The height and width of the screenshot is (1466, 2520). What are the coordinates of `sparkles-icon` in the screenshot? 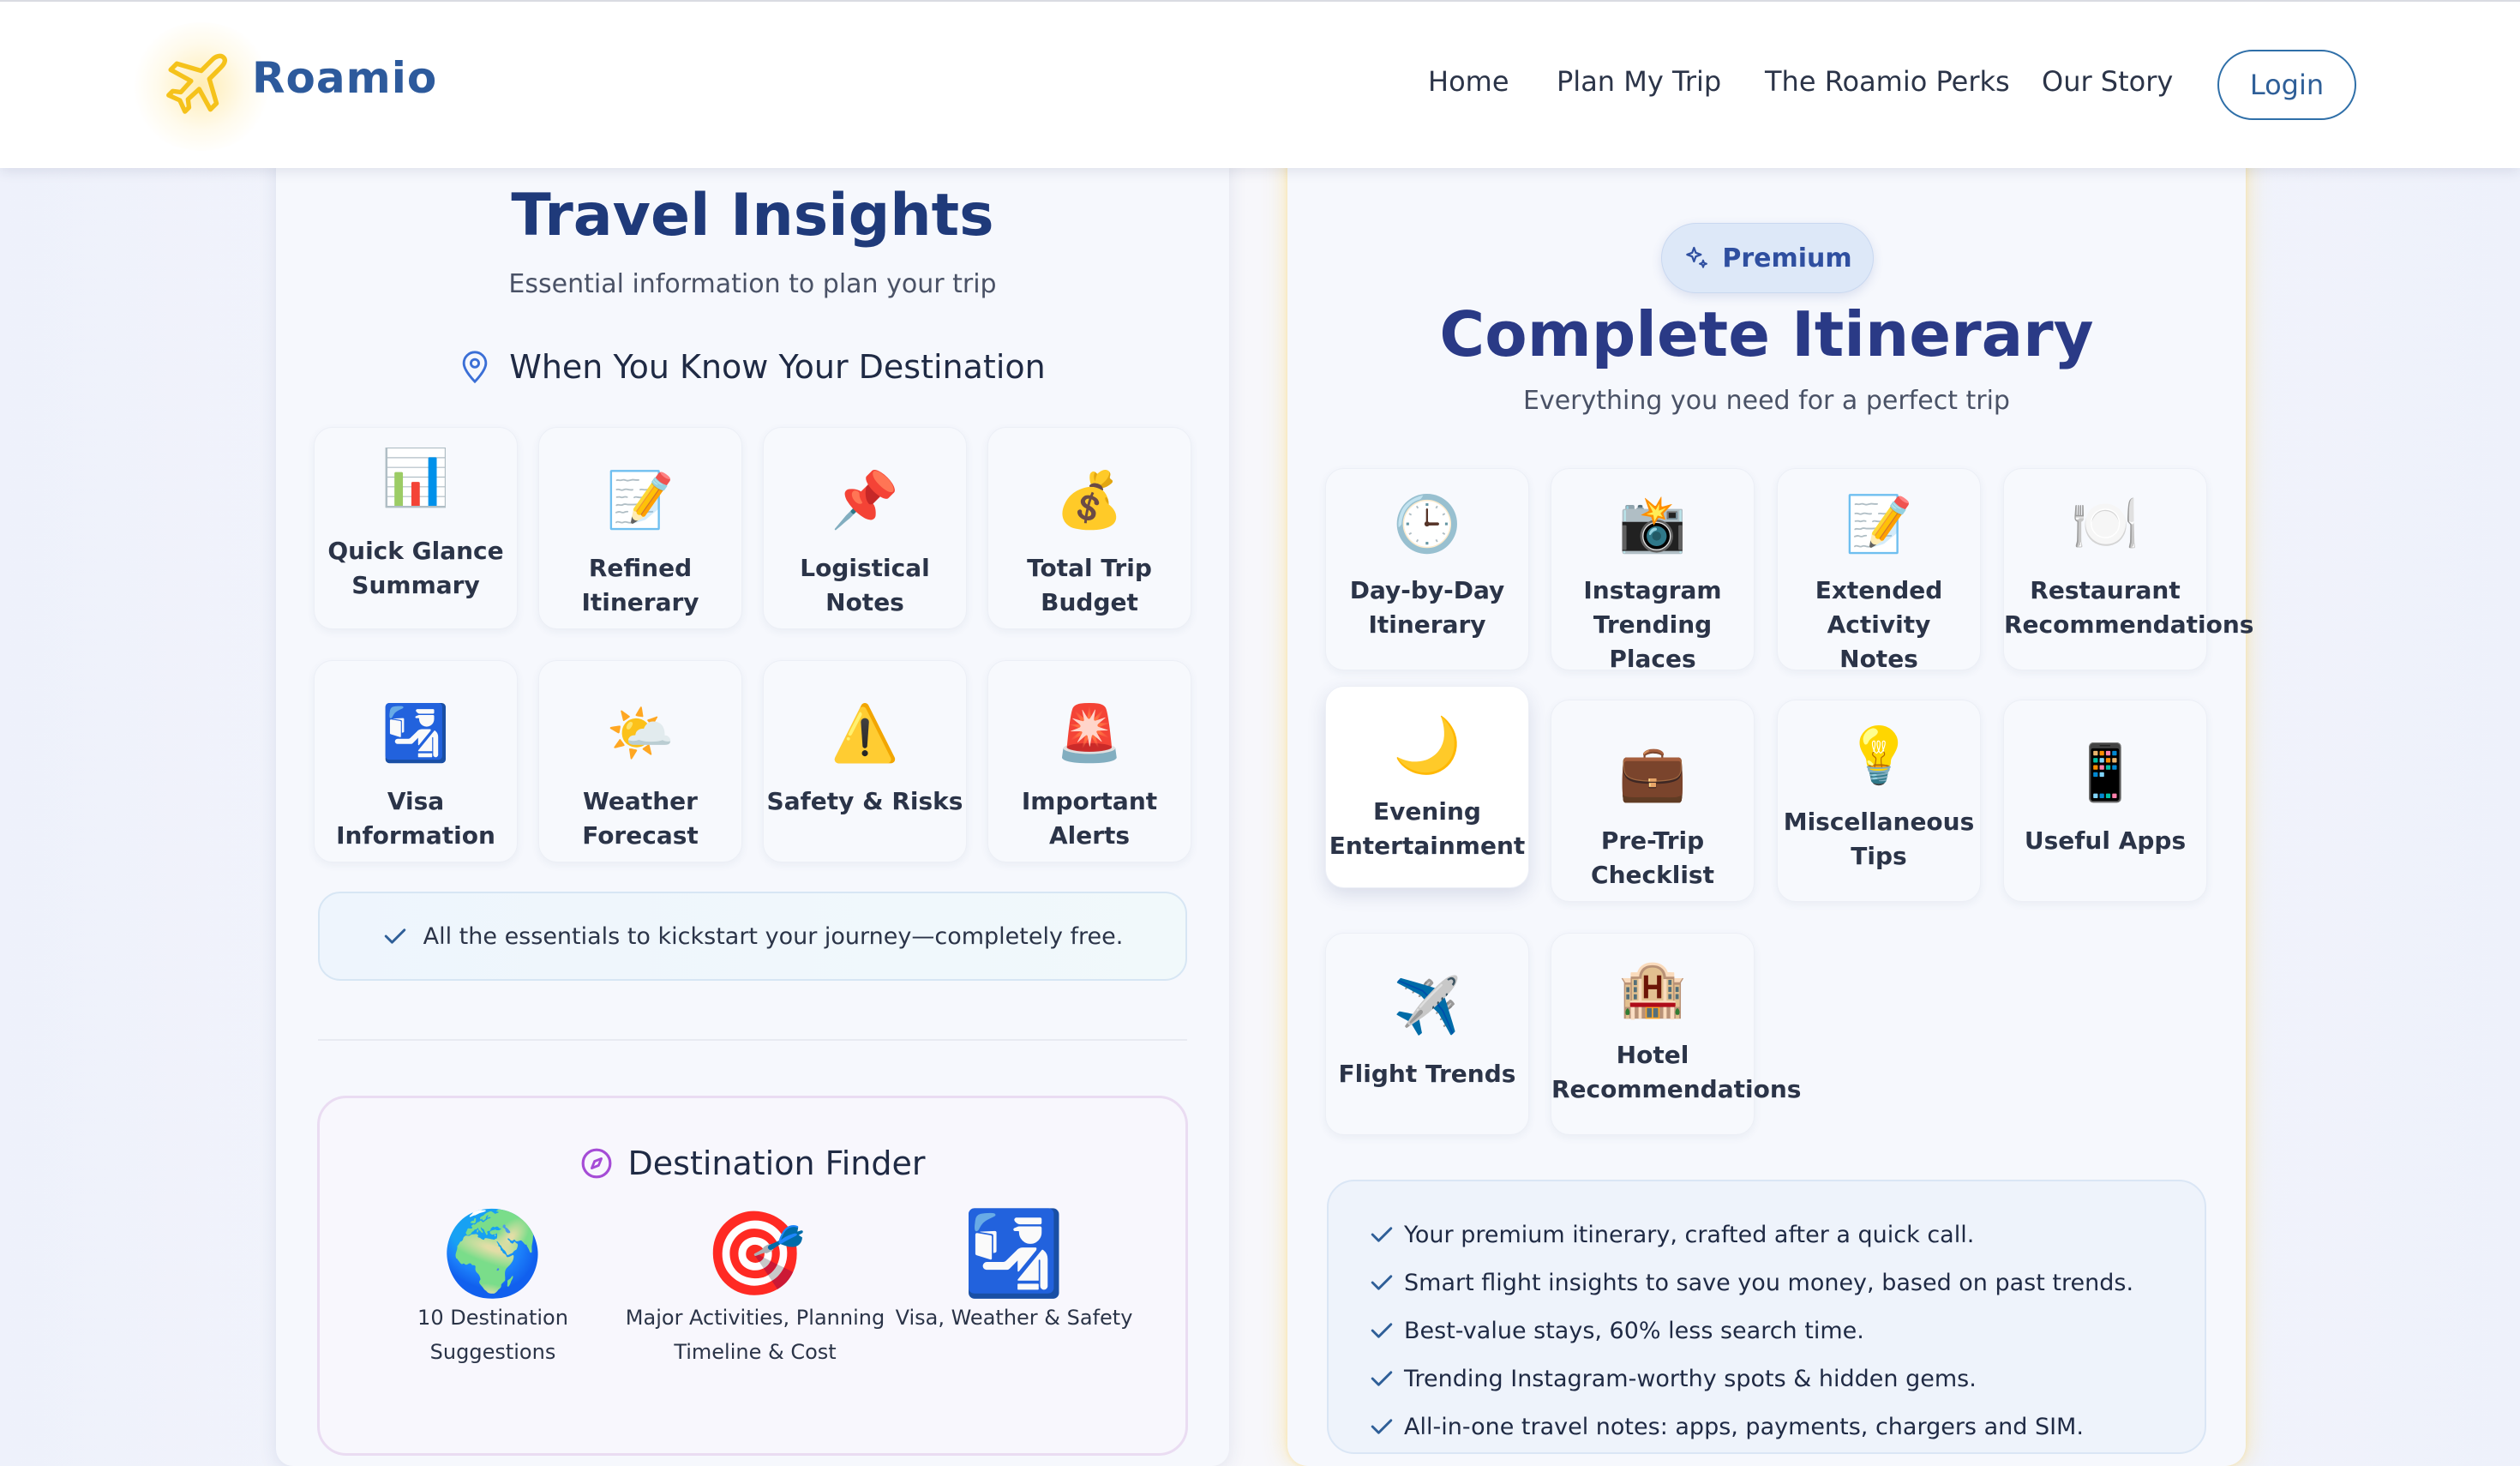 It's located at (1697, 257).